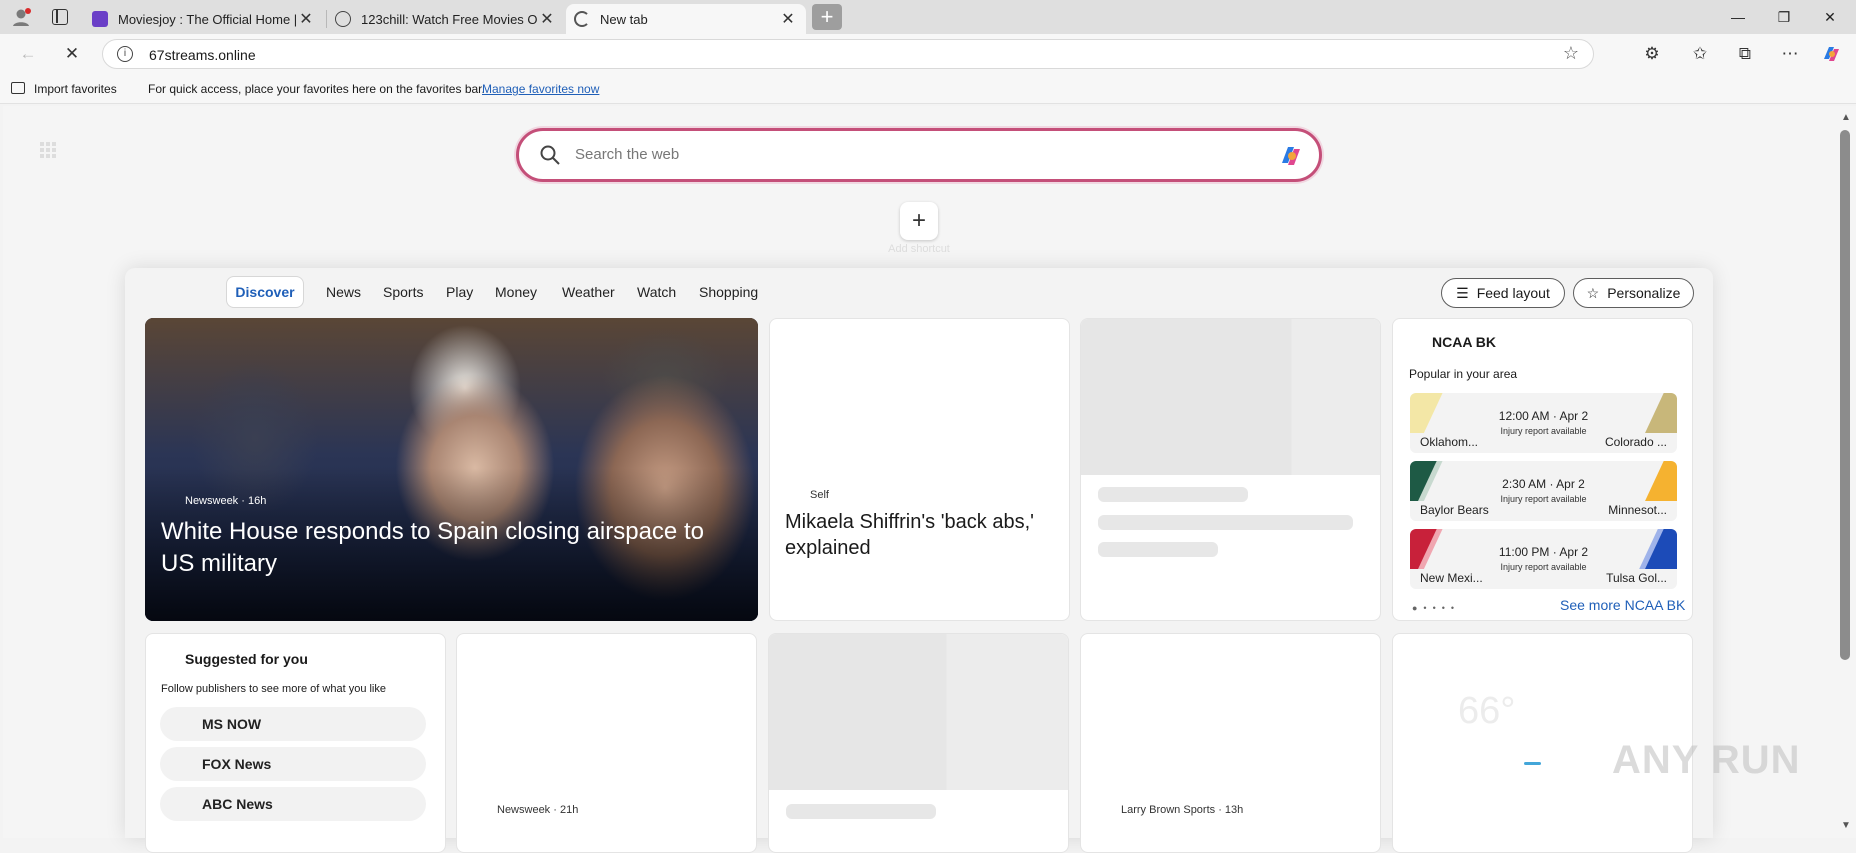 This screenshot has height=853, width=1856. Describe the element at coordinates (1706, 760) in the screenshot. I see `watermark-text: ANY RUN` at that location.